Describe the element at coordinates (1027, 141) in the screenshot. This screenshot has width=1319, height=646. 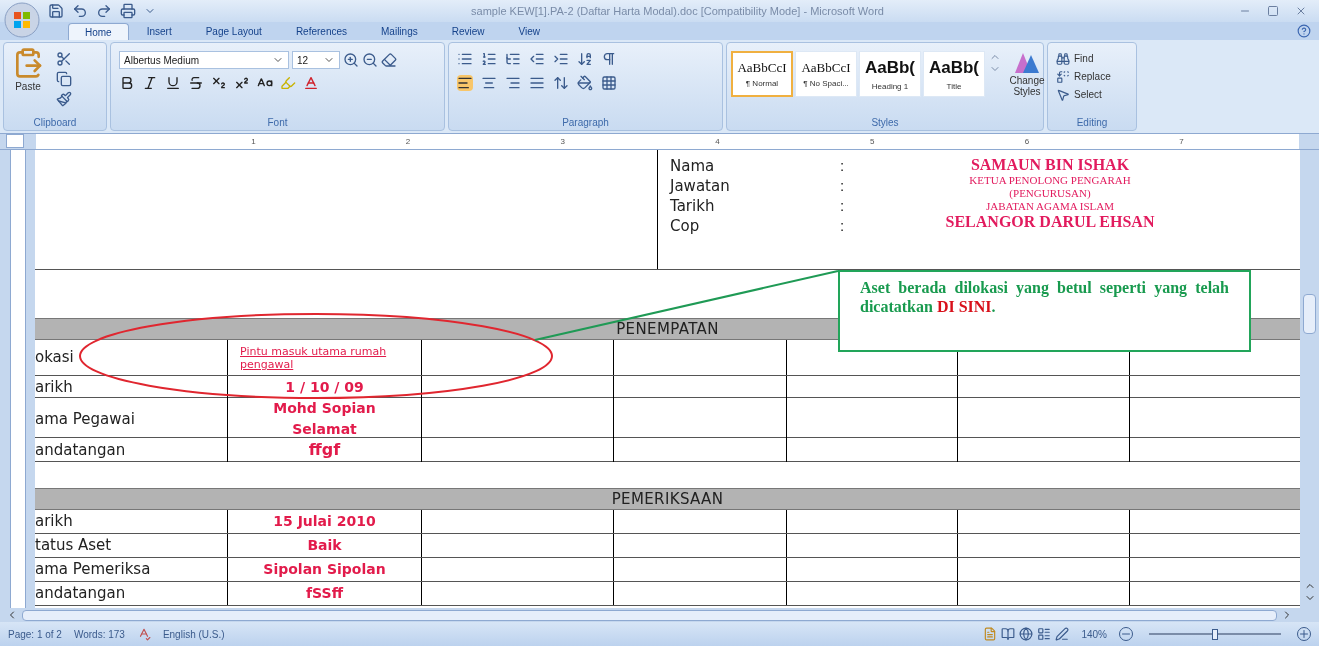
I see `ruler-number: 6` at that location.